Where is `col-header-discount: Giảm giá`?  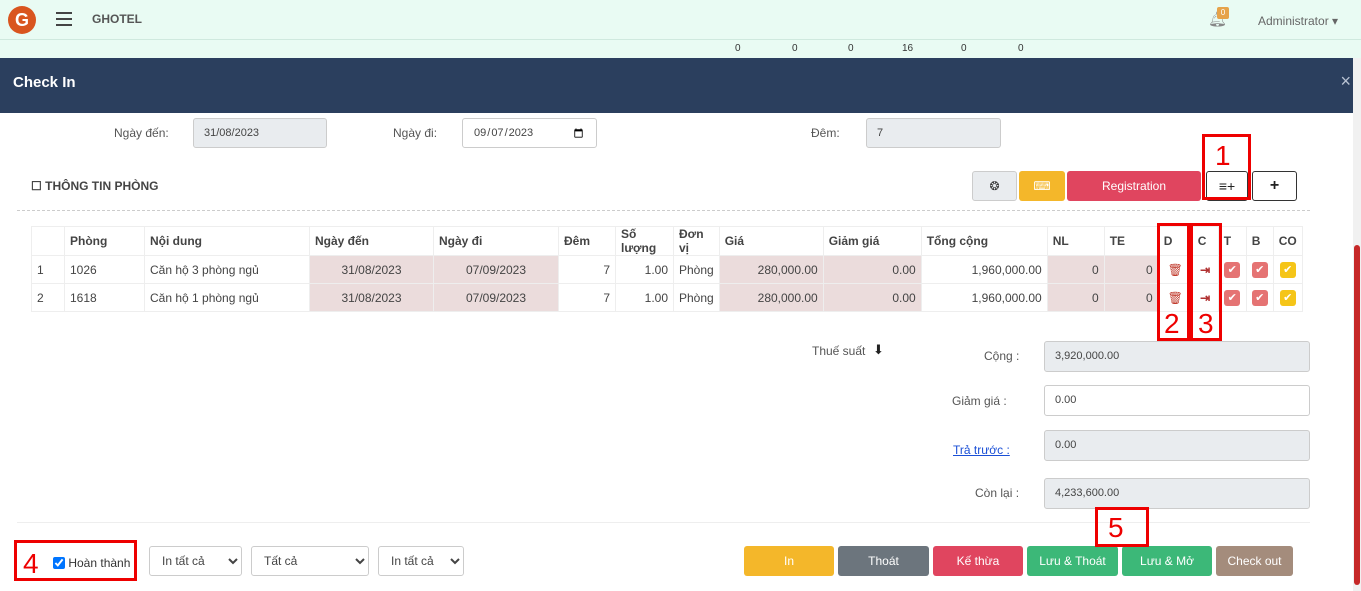
col-header-discount: Giảm giá is located at coordinates (872, 241).